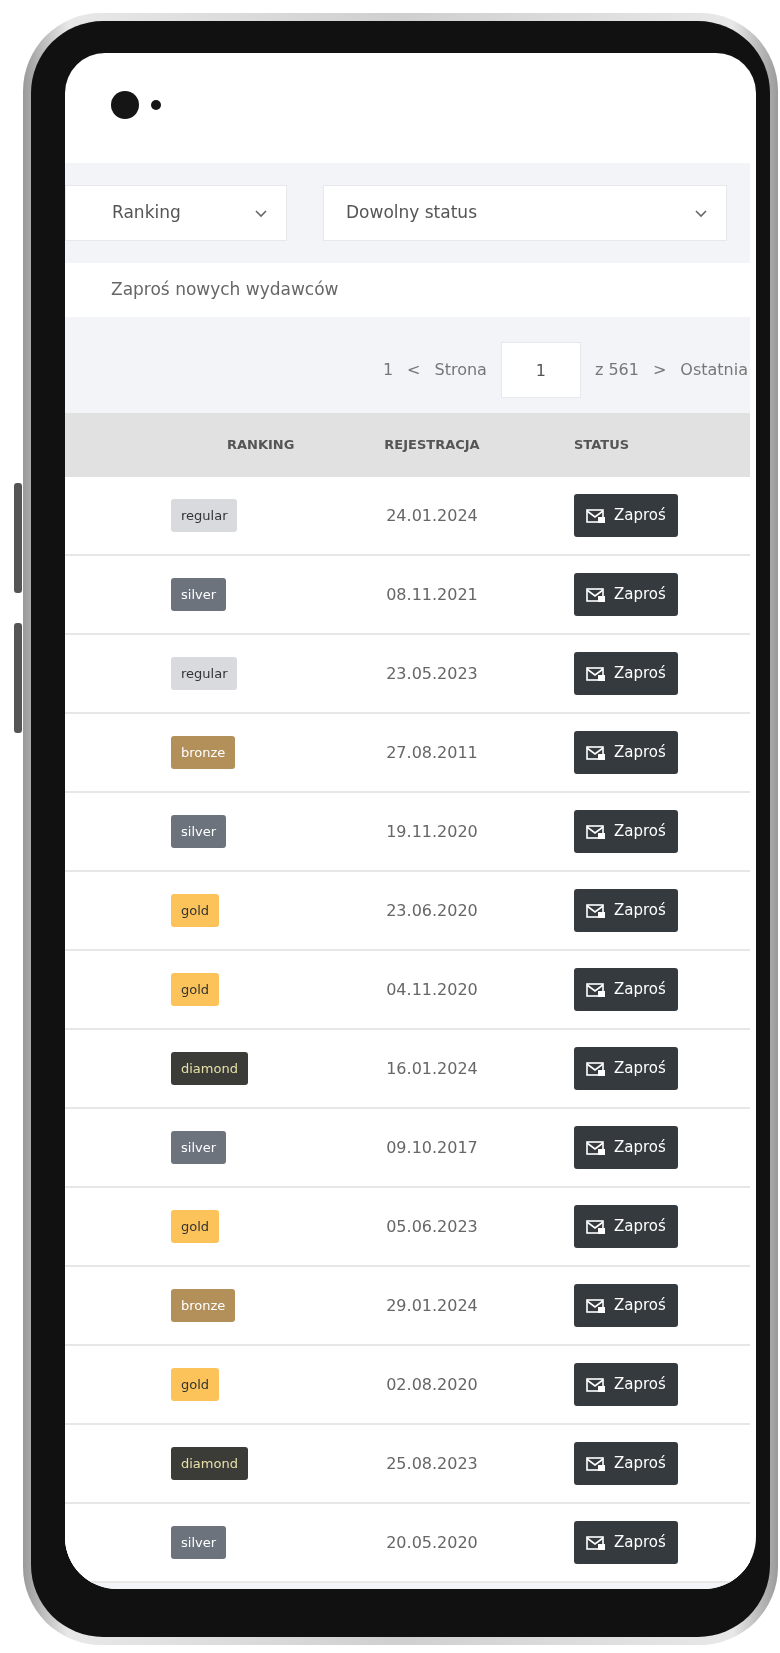  What do you see at coordinates (432, 515) in the screenshot?
I see `registration-date: 24.01.2024` at bounding box center [432, 515].